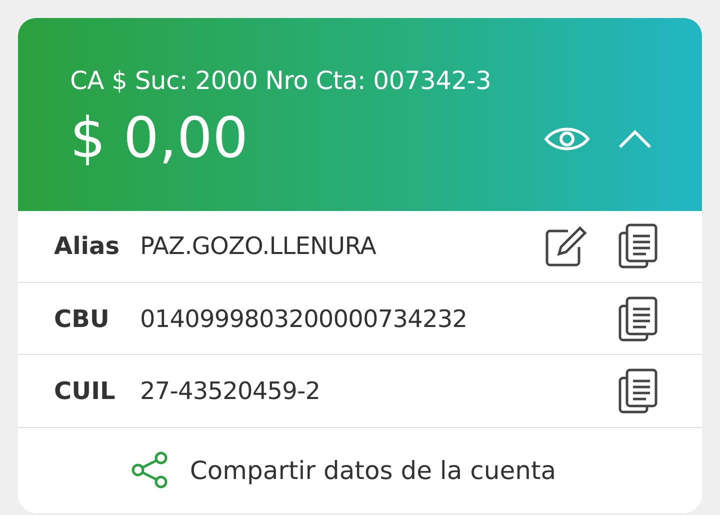  I want to click on detail-label: CBU, so click(82, 318).